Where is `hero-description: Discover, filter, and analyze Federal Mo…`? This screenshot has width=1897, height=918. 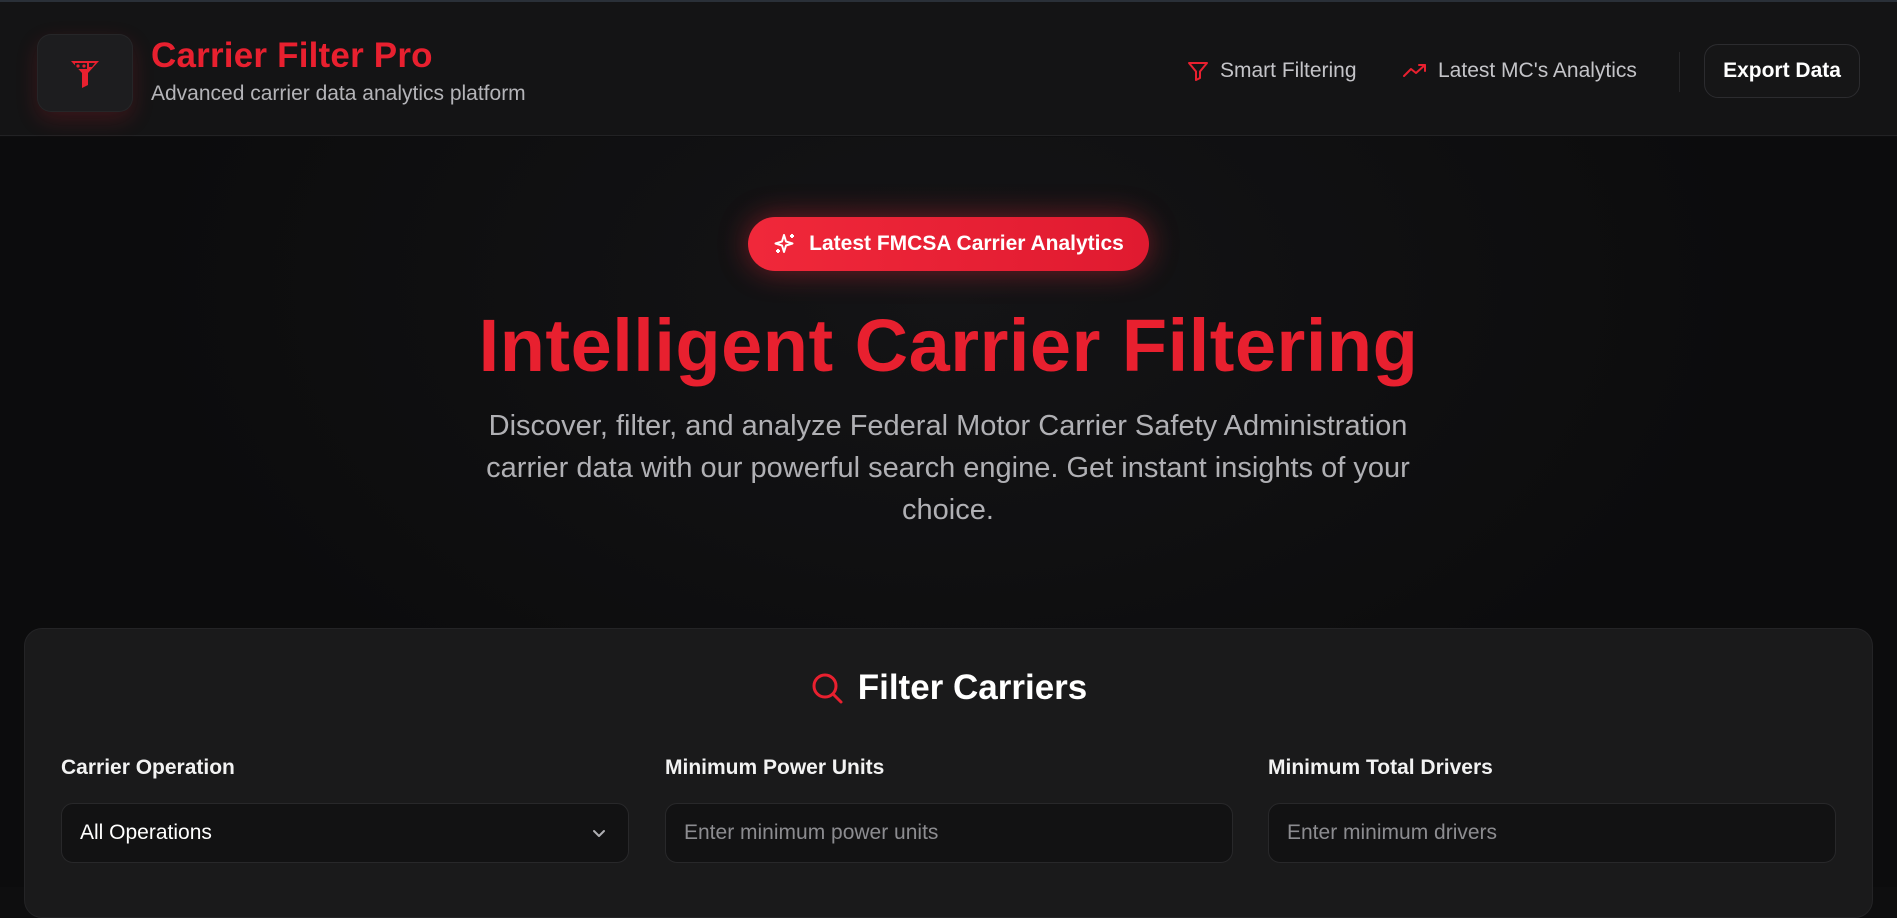 hero-description: Discover, filter, and analyze Federal Mo… is located at coordinates (948, 468).